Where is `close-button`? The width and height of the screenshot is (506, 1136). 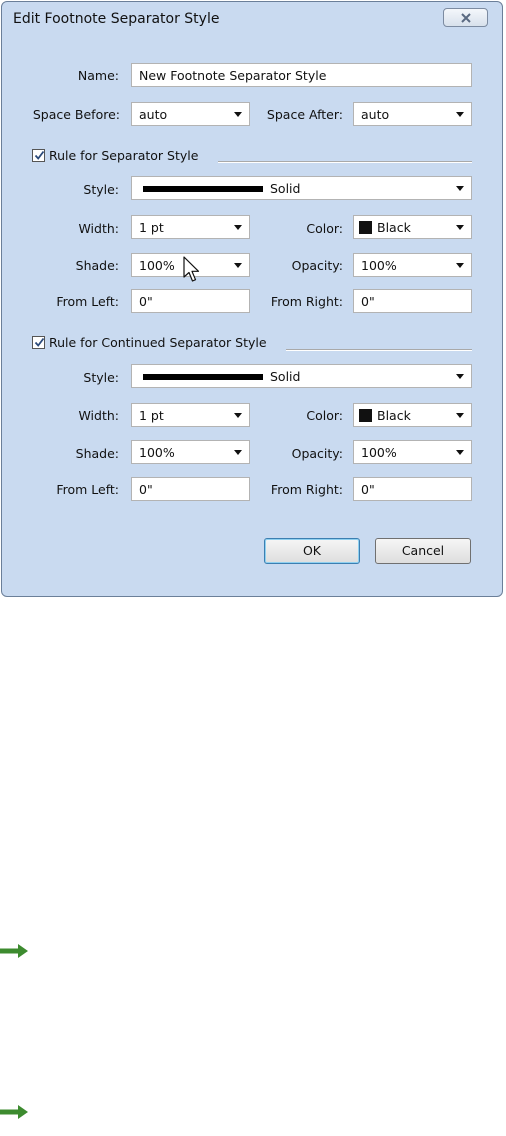
close-button is located at coordinates (465, 17).